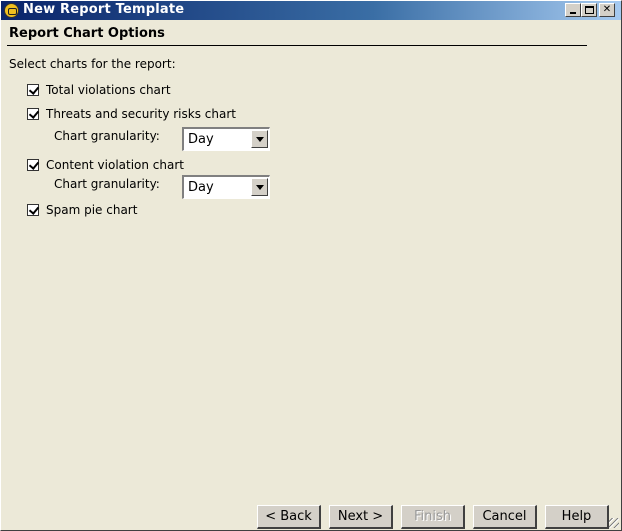  Describe the element at coordinates (226, 139) in the screenshot. I see `granularity-select-threats: Day` at that location.